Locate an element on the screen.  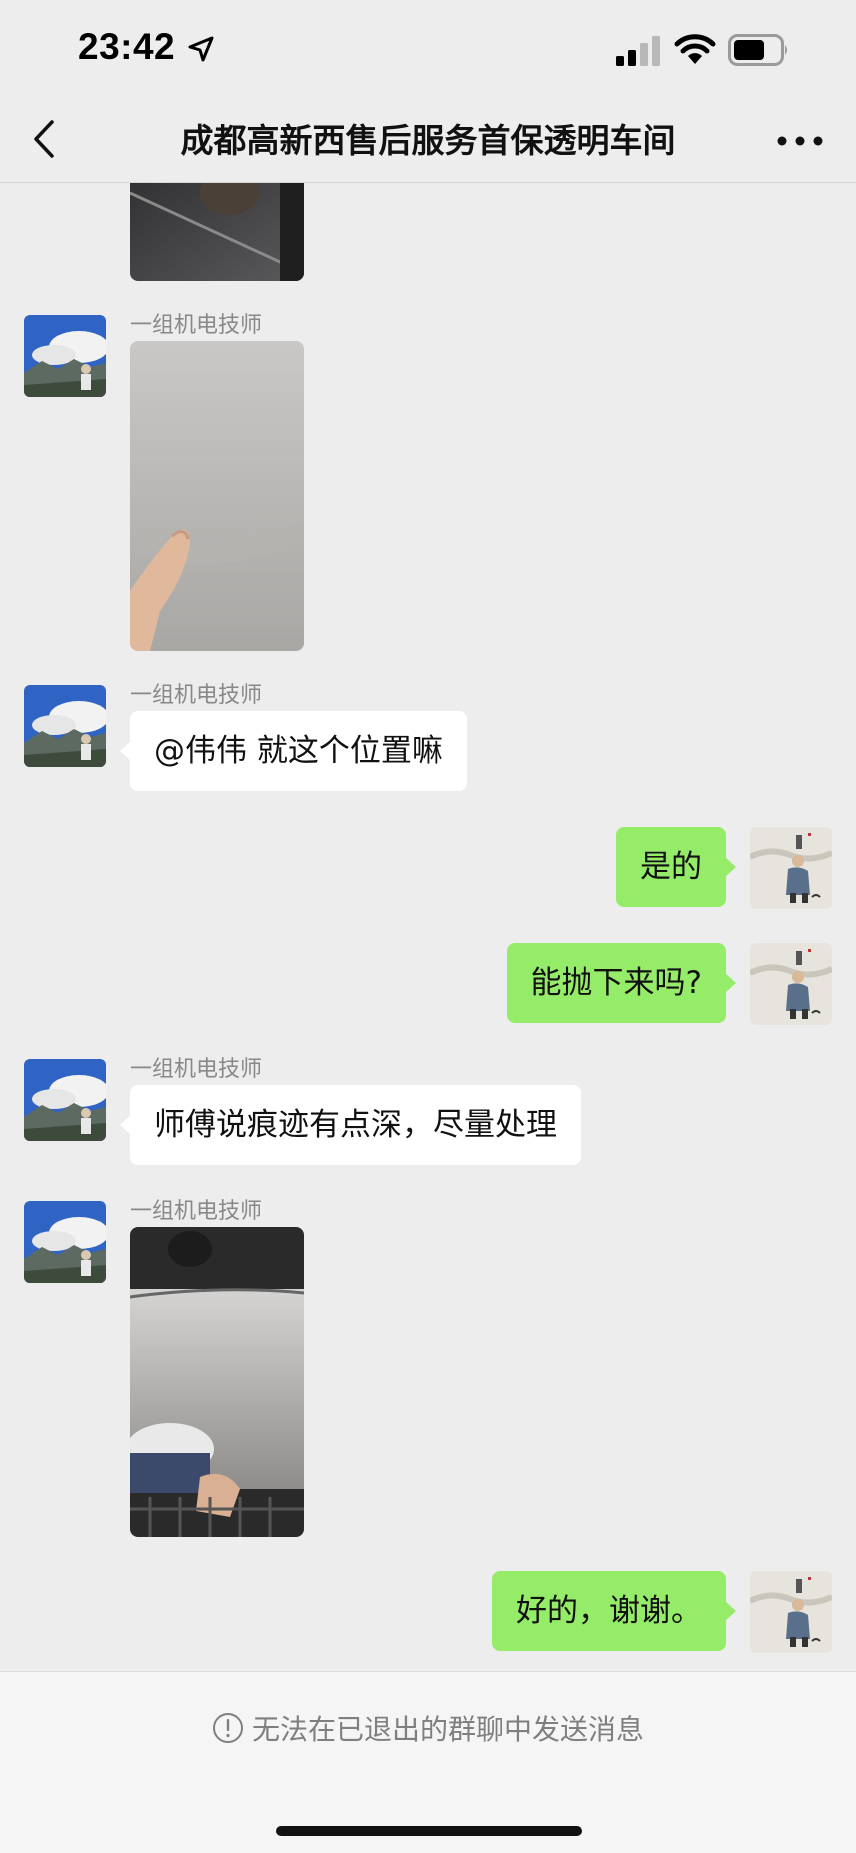
home-indicator is located at coordinates (429, 1831).